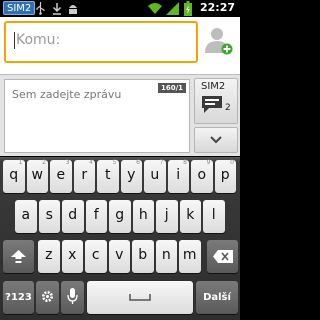  What do you see at coordinates (228, 108) in the screenshot?
I see `send-sim-number: 2` at bounding box center [228, 108].